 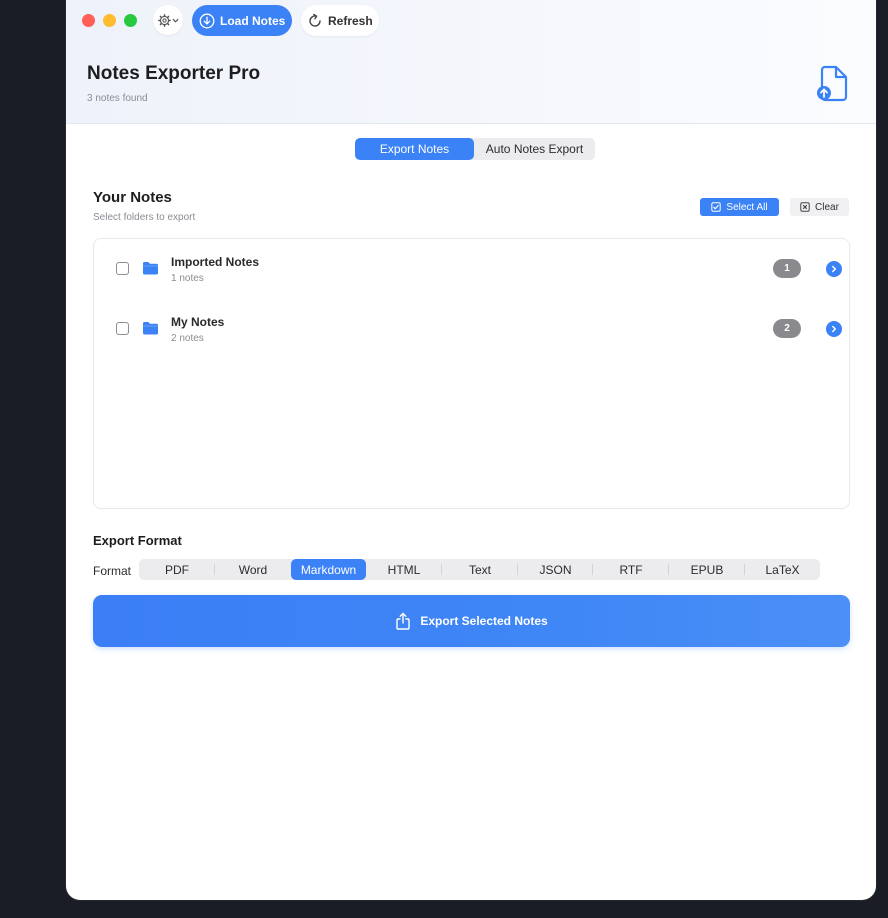 What do you see at coordinates (187, 278) in the screenshot?
I see `folder-note-count: 1 notes` at bounding box center [187, 278].